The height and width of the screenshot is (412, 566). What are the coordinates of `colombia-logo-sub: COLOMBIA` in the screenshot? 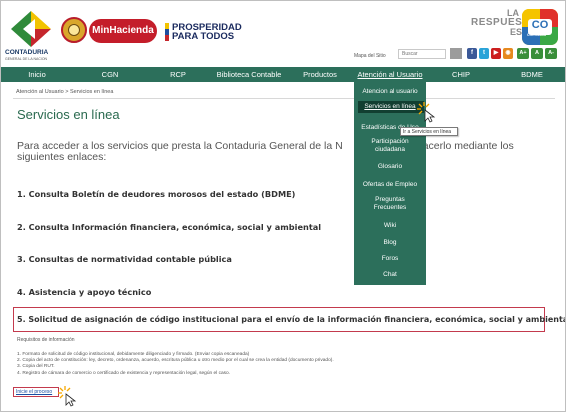 It's located at (537, 35).